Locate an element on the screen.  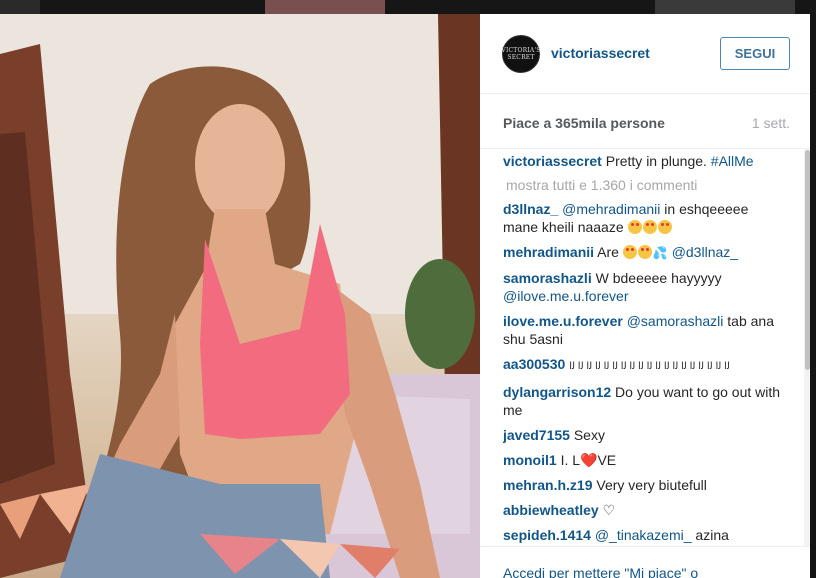
post-caption: victoriassecret Pretty in plunge. #AllMe is located at coordinates (643, 161).